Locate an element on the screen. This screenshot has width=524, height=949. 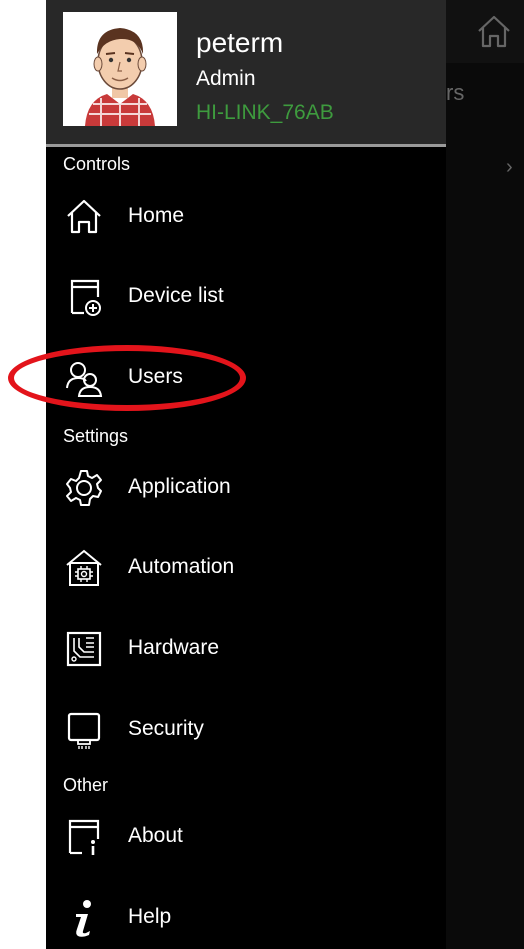
avatar is located at coordinates (120, 69).